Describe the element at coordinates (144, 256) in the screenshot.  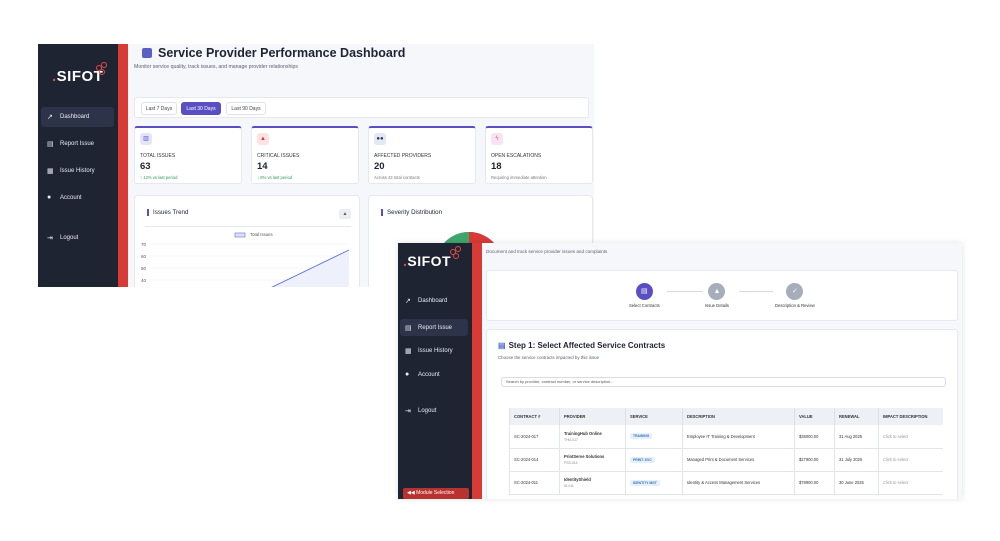
I see `y-tick-label: 60` at that location.